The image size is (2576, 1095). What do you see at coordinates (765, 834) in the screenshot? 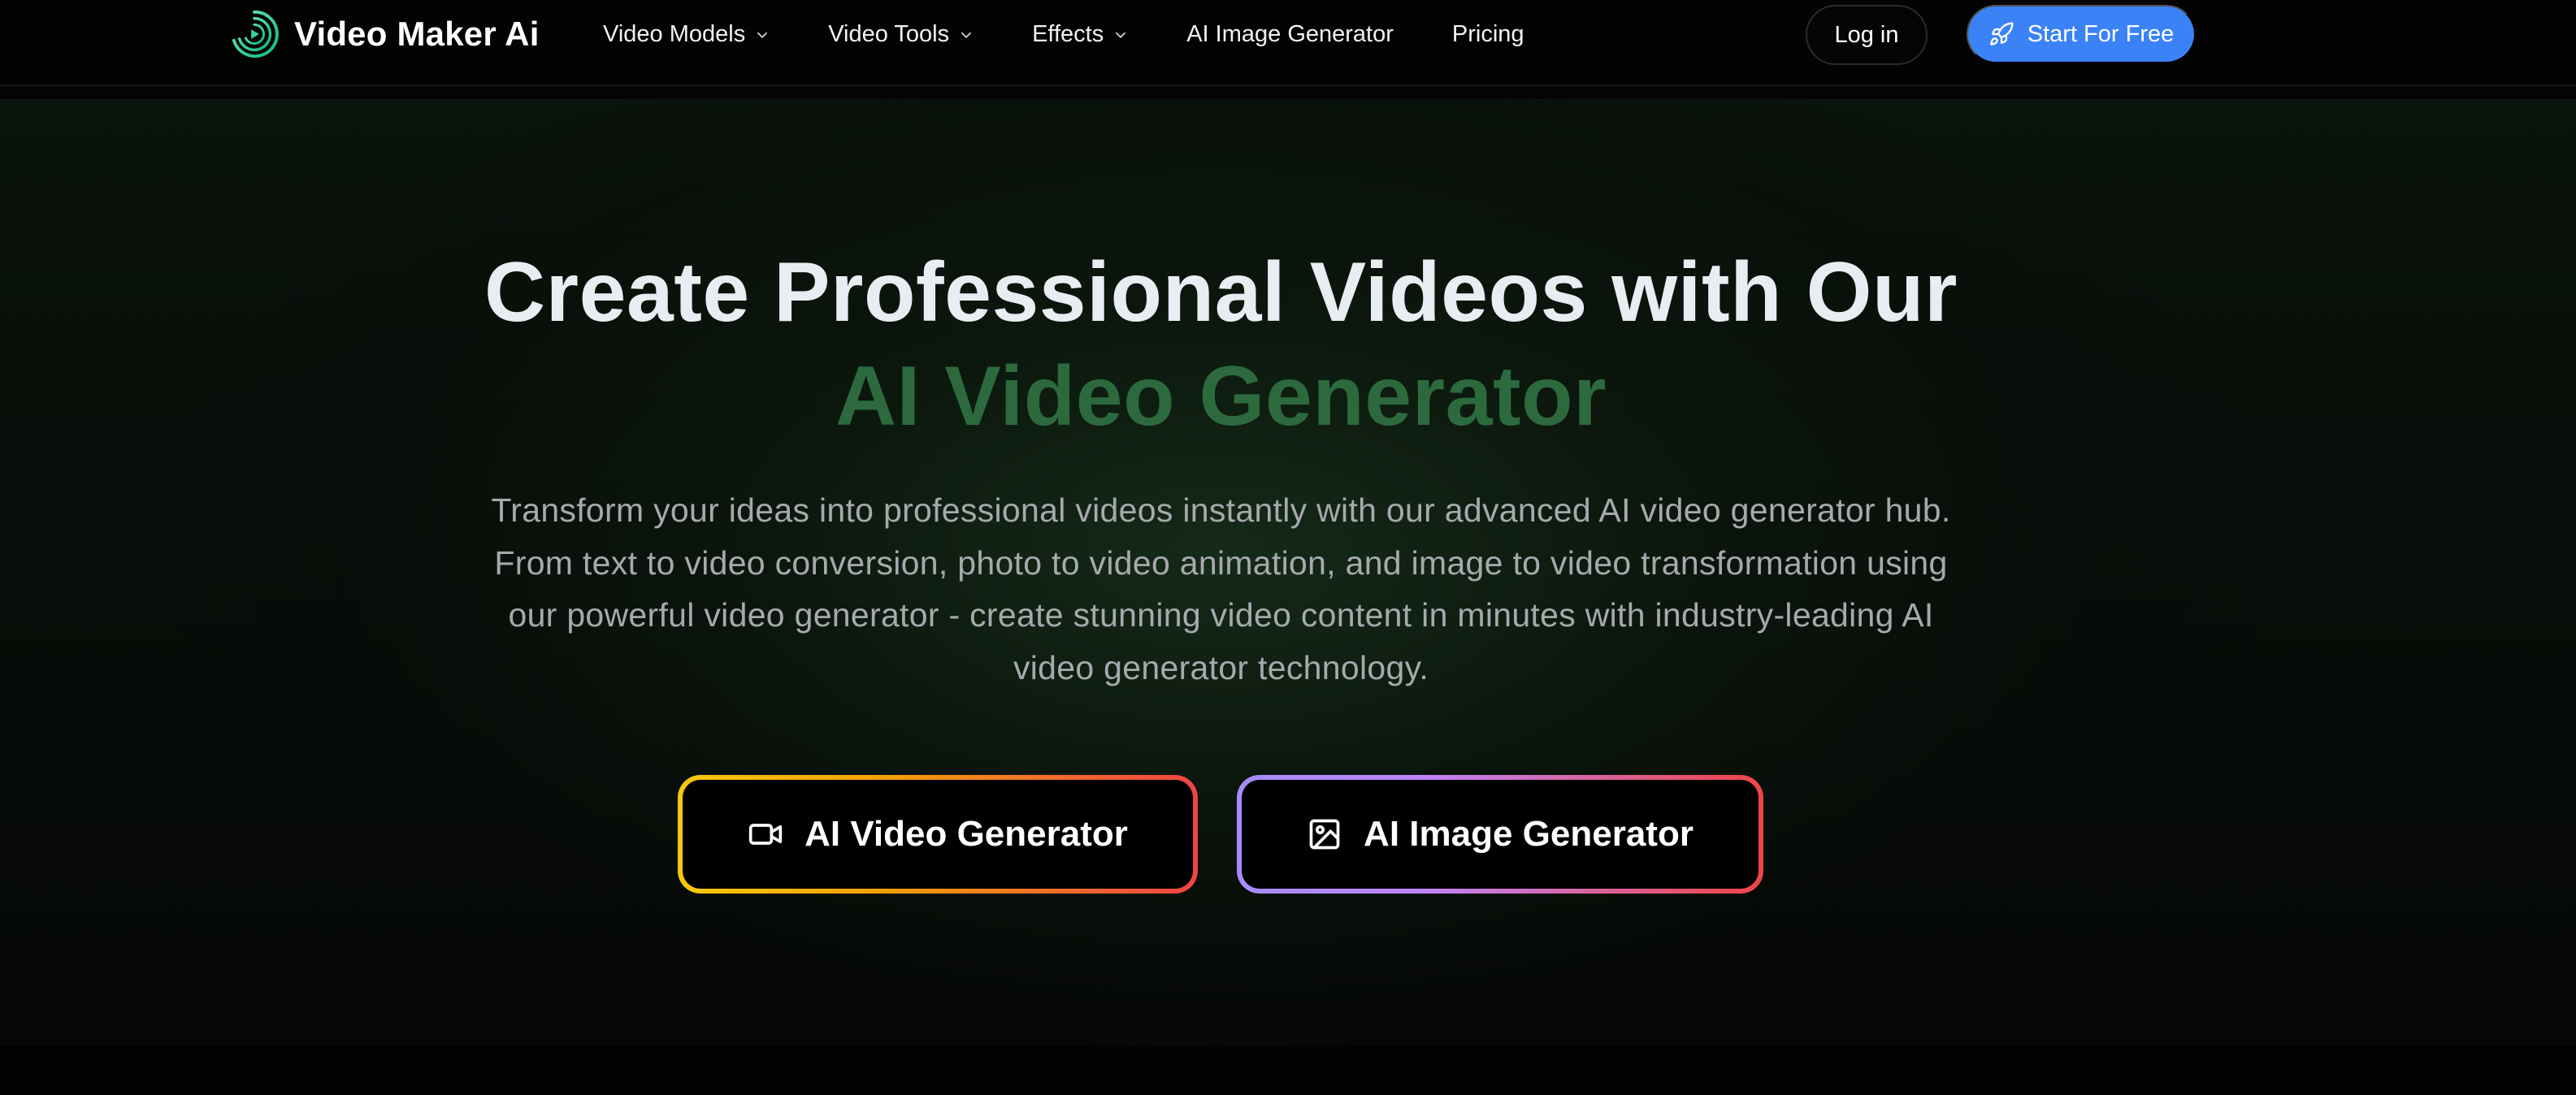
I see `video-camera-icon` at bounding box center [765, 834].